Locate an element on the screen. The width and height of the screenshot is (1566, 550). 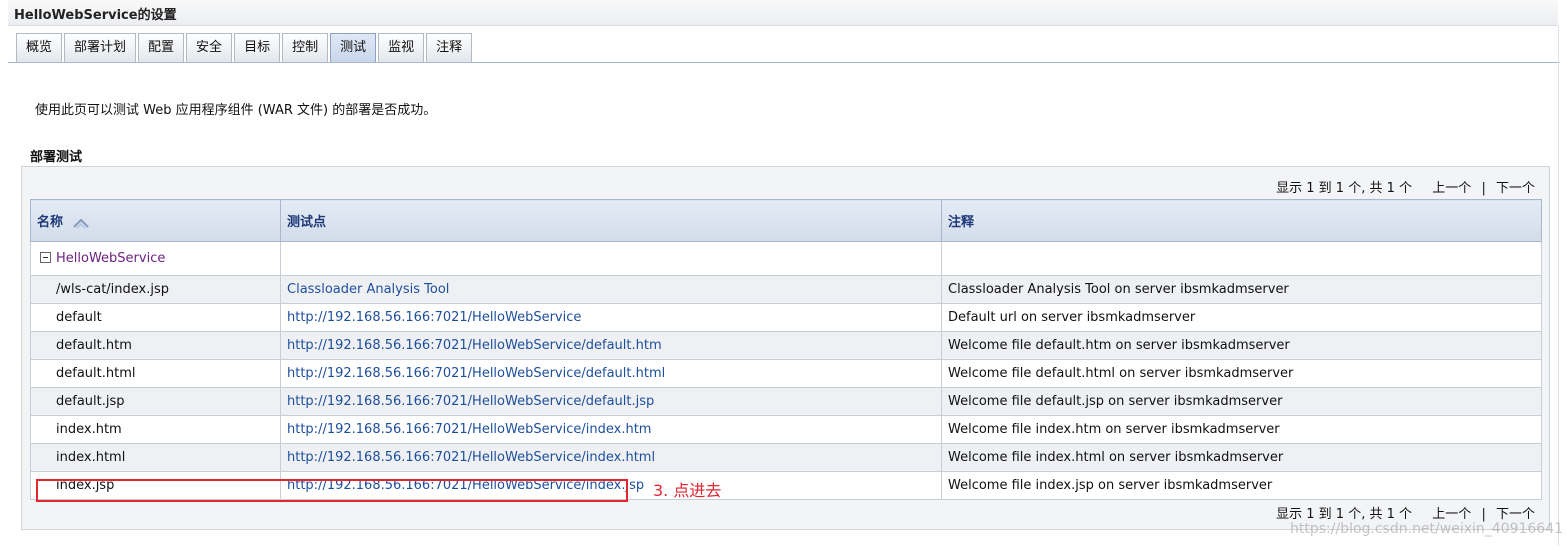
test-point-link: Classloader Analysis Tool is located at coordinates (368, 289).